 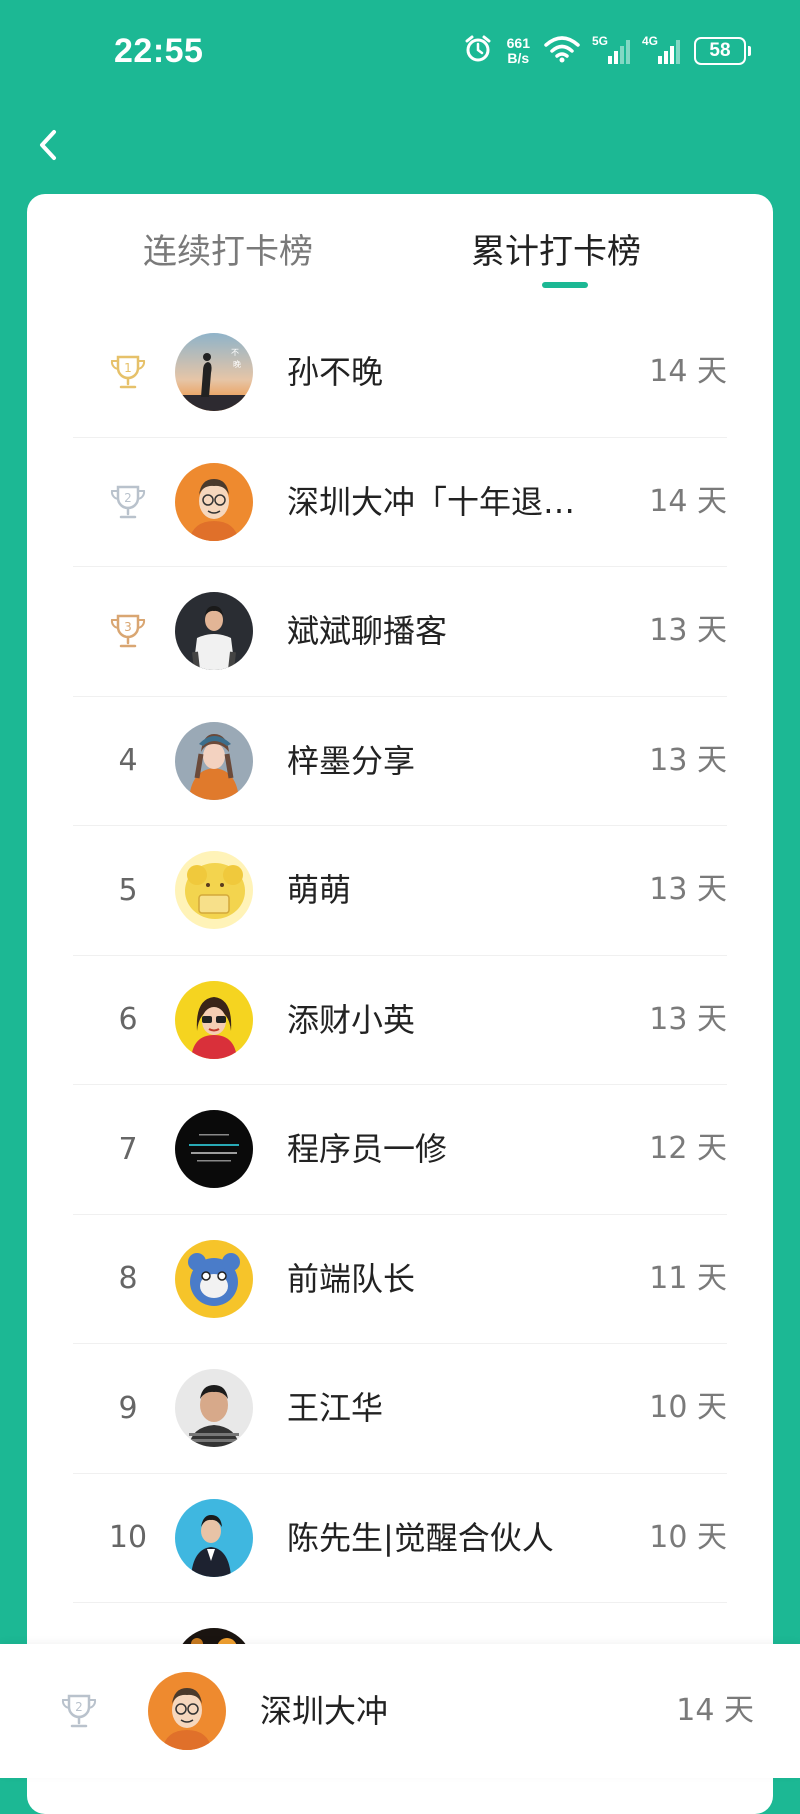 I want to click on list-item: 8 前端队长 11 天, so click(x=400, y=1279).